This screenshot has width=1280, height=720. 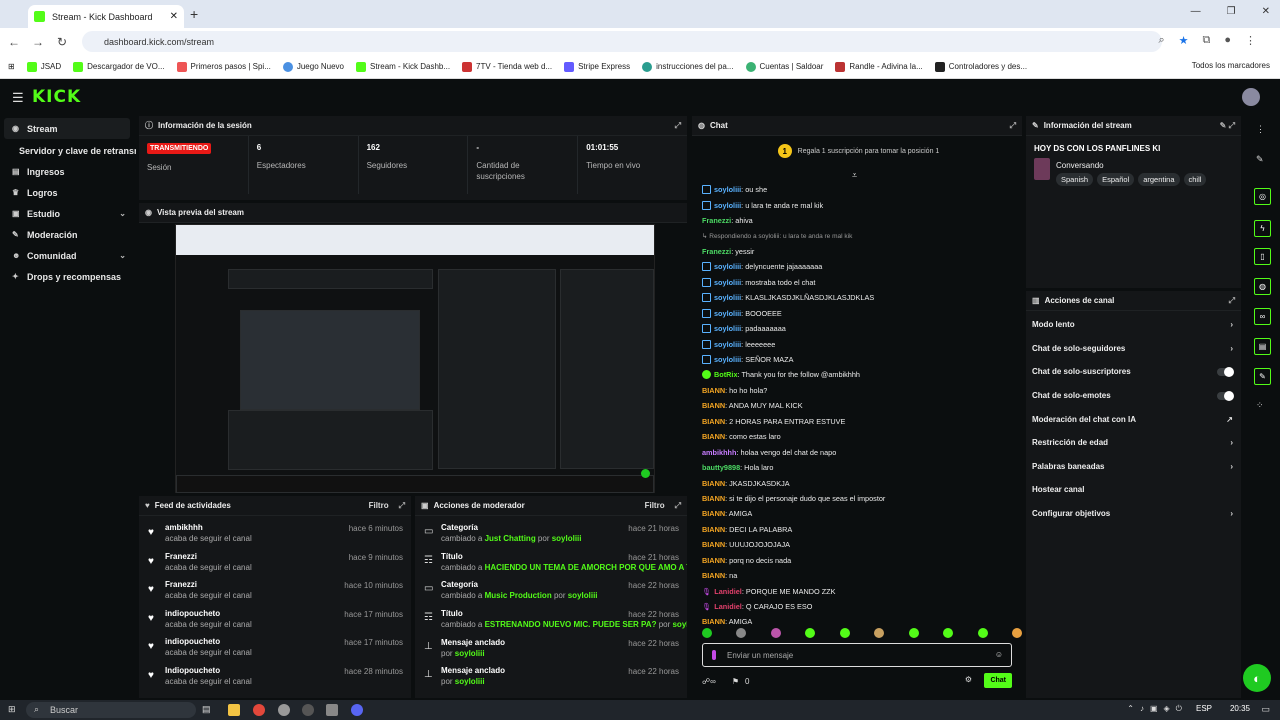 I want to click on send-chat-button: Chat, so click(x=998, y=680).